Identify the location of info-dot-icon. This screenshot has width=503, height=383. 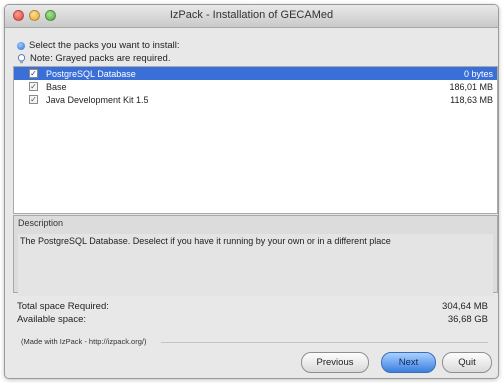
(21, 45).